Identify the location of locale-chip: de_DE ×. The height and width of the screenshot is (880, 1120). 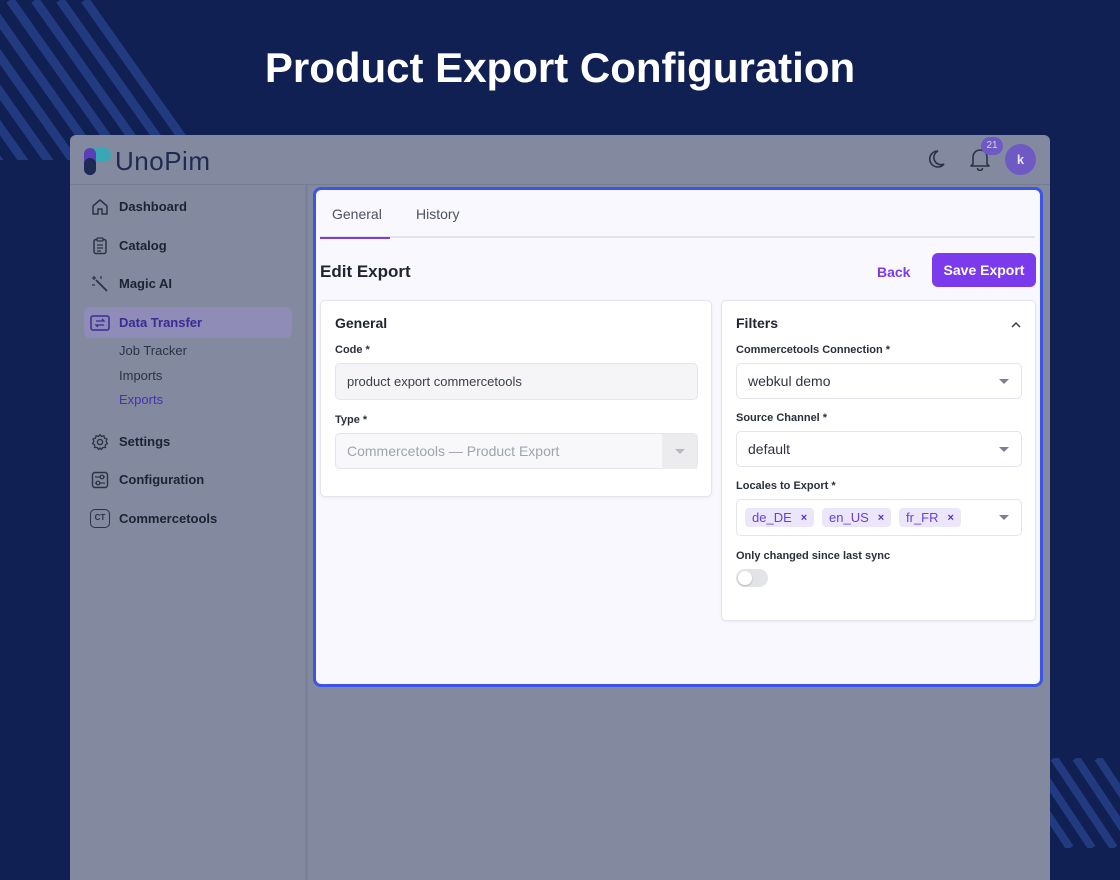
(780, 517).